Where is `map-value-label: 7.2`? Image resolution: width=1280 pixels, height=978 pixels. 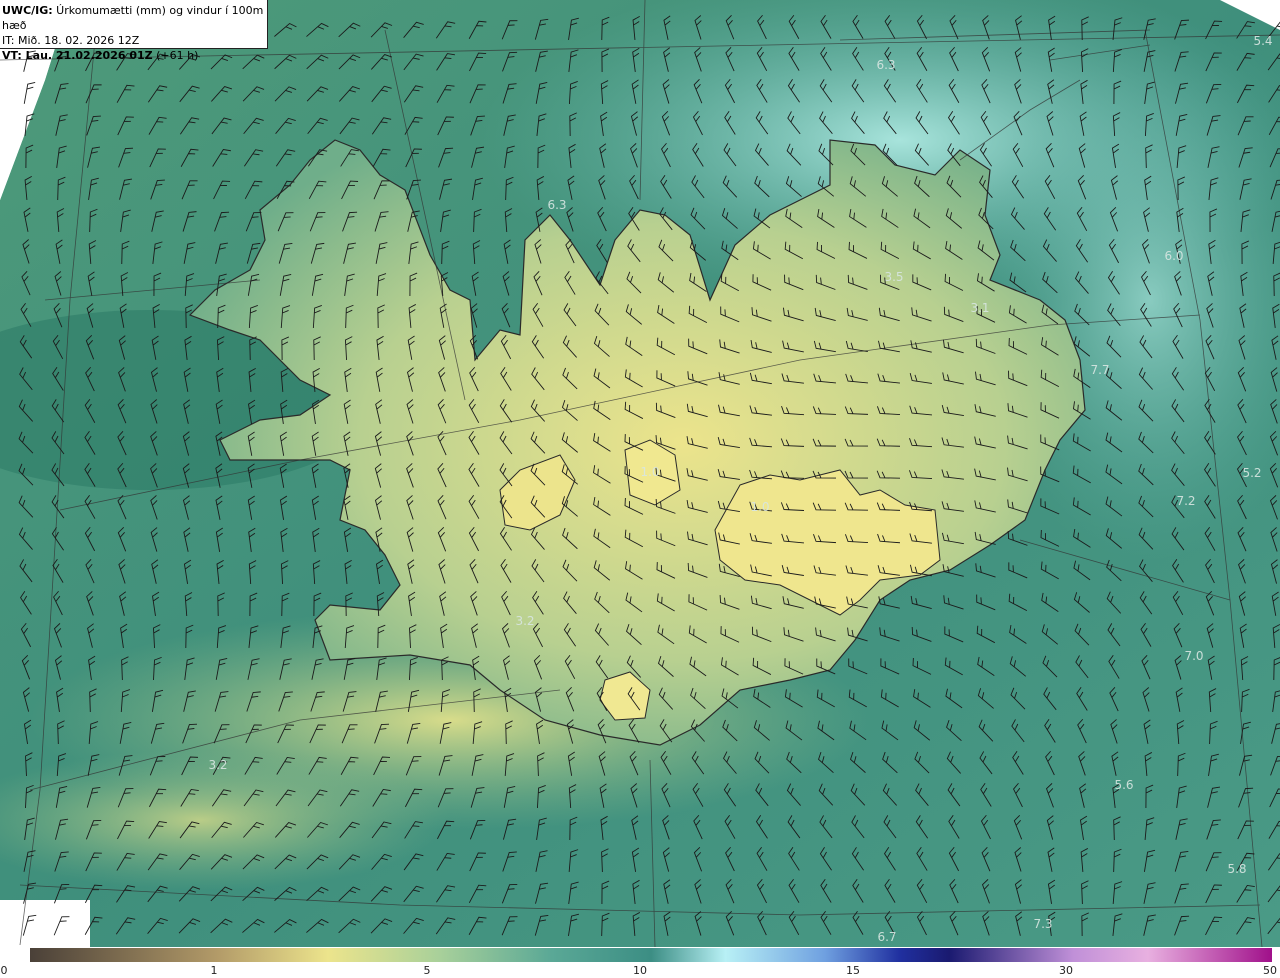
map-value-label: 7.2 is located at coordinates (1186, 501).